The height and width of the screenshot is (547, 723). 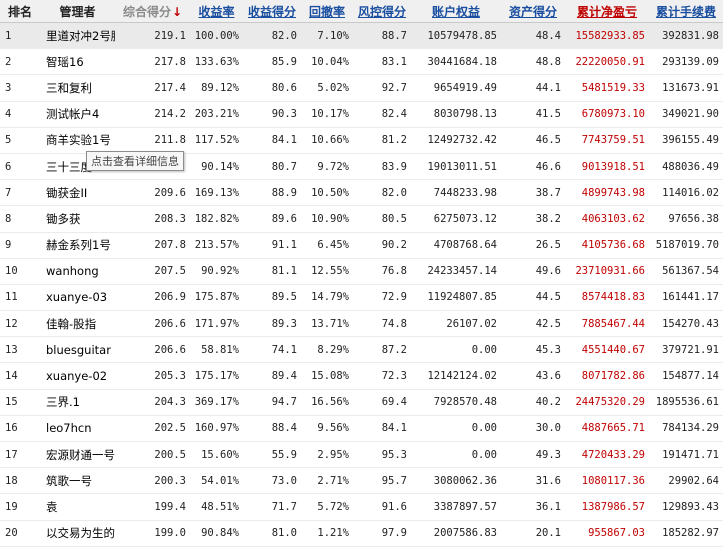 What do you see at coordinates (152, 298) in the screenshot?
I see `composite-score-cell: 206.9` at bounding box center [152, 298].